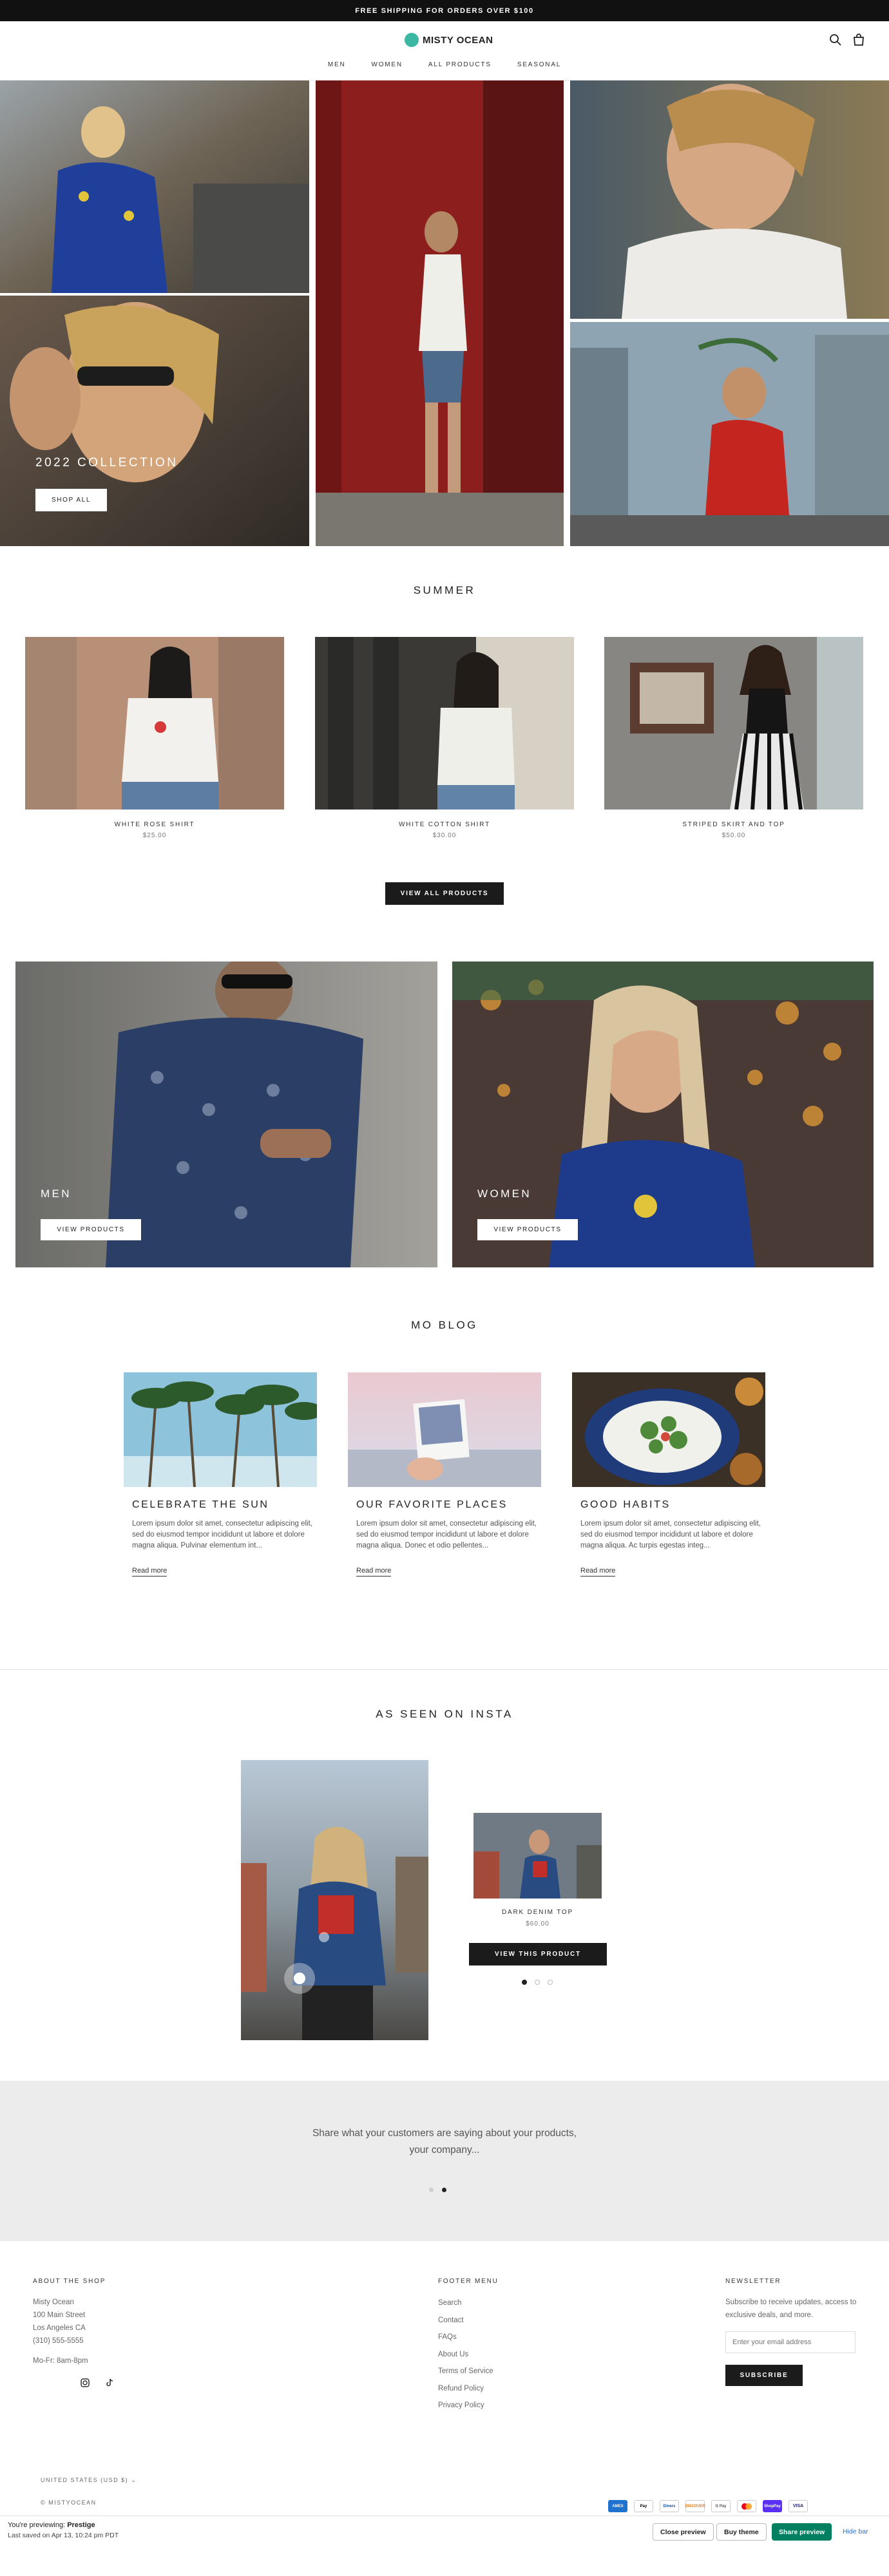  I want to click on view-all-products-button: VIEW ALL PRODUCTS, so click(444, 893).